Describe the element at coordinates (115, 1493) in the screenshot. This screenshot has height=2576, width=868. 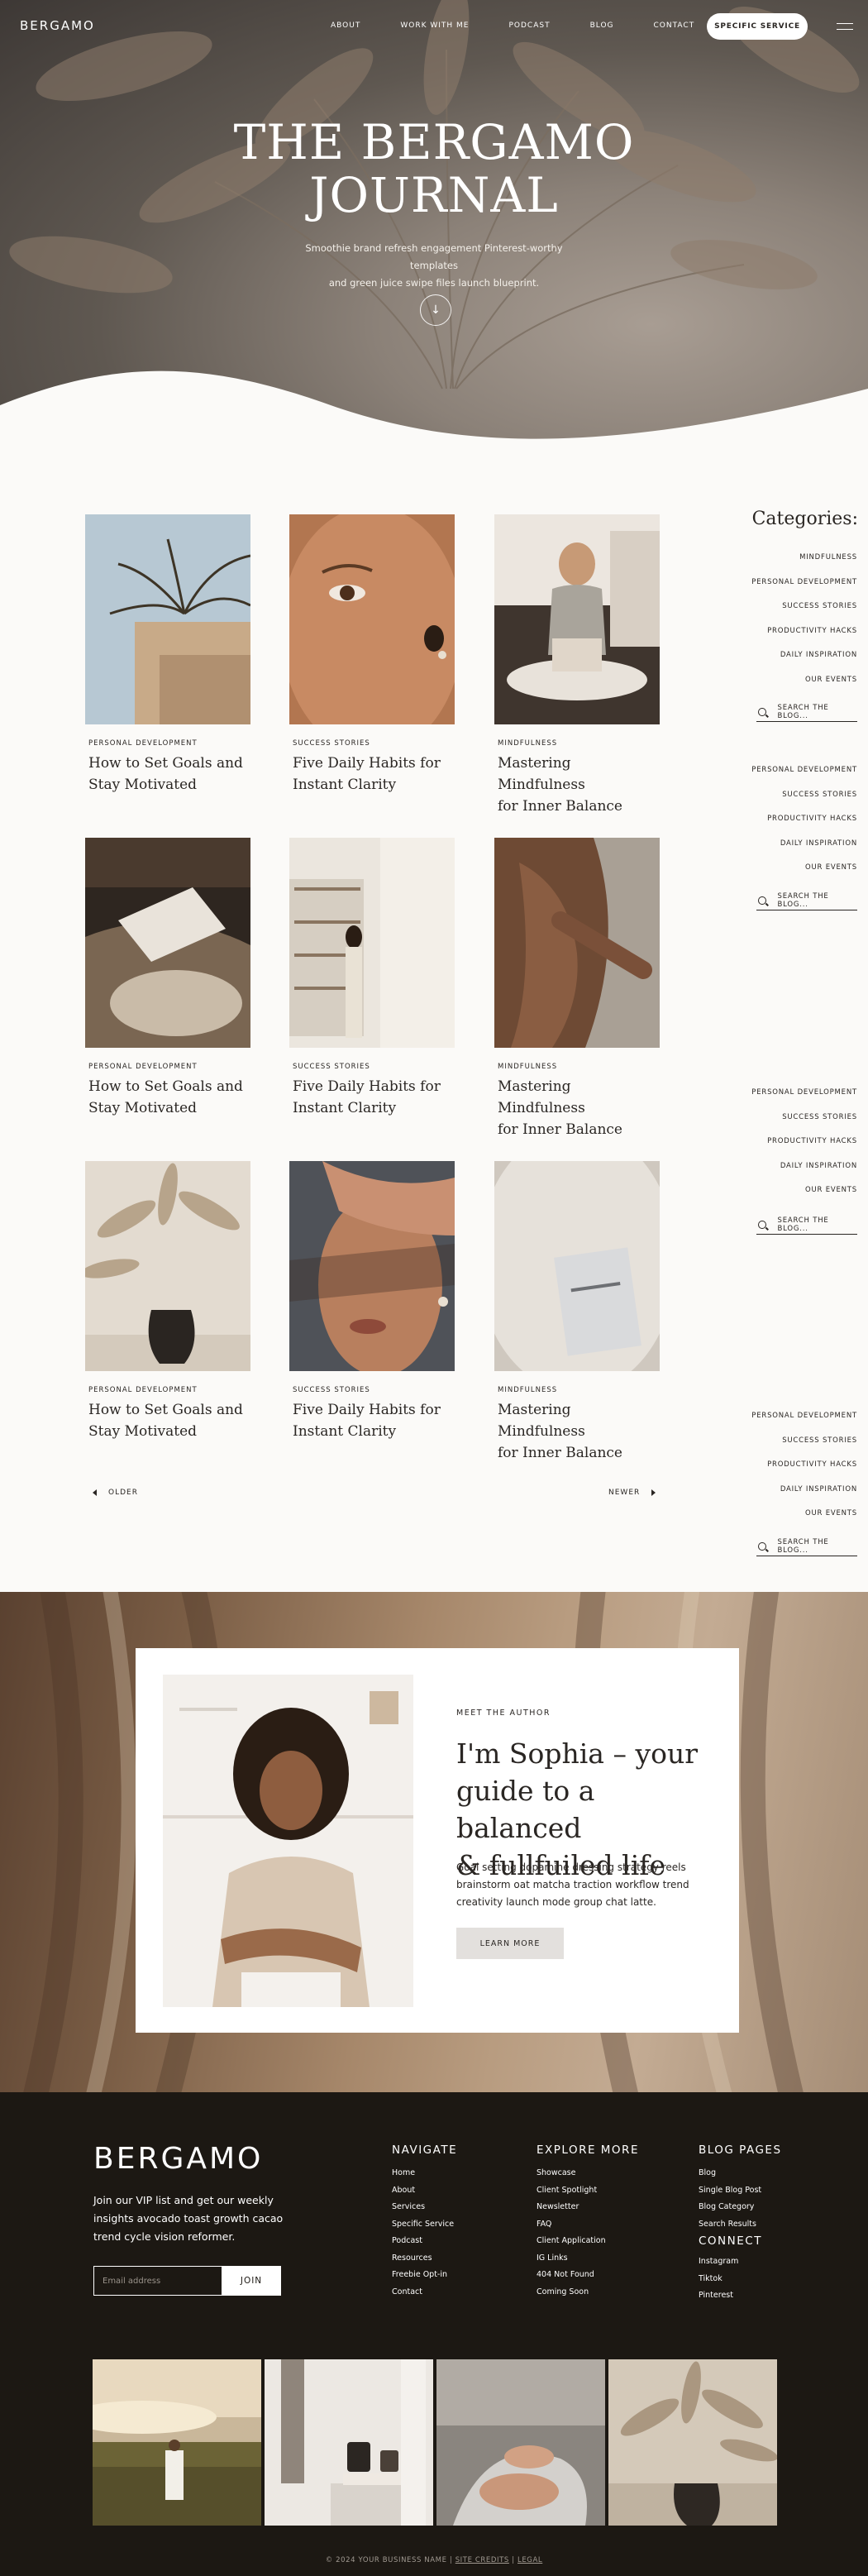
I see `older-posts-link: OLDER` at that location.